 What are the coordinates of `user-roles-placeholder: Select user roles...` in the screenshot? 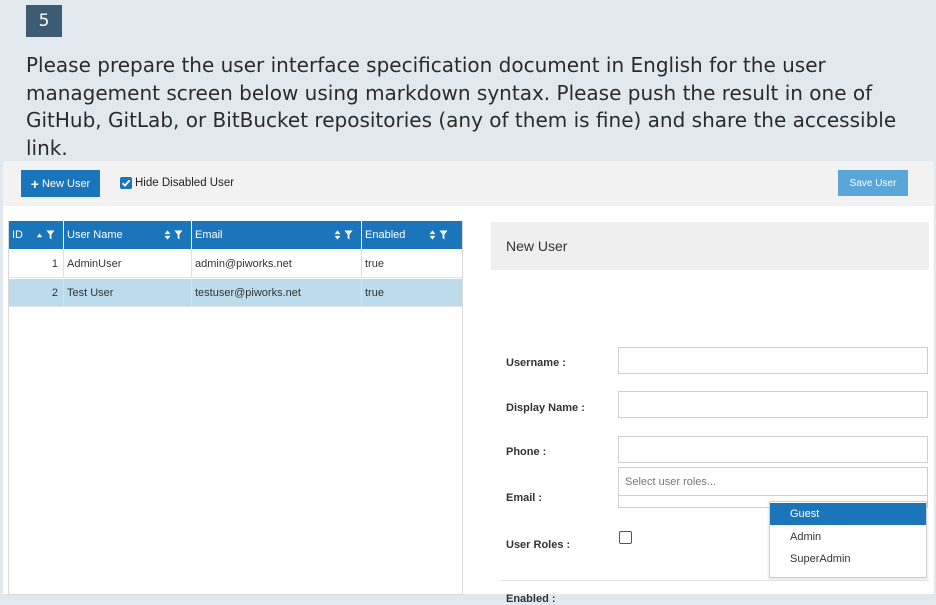 It's located at (671, 481).